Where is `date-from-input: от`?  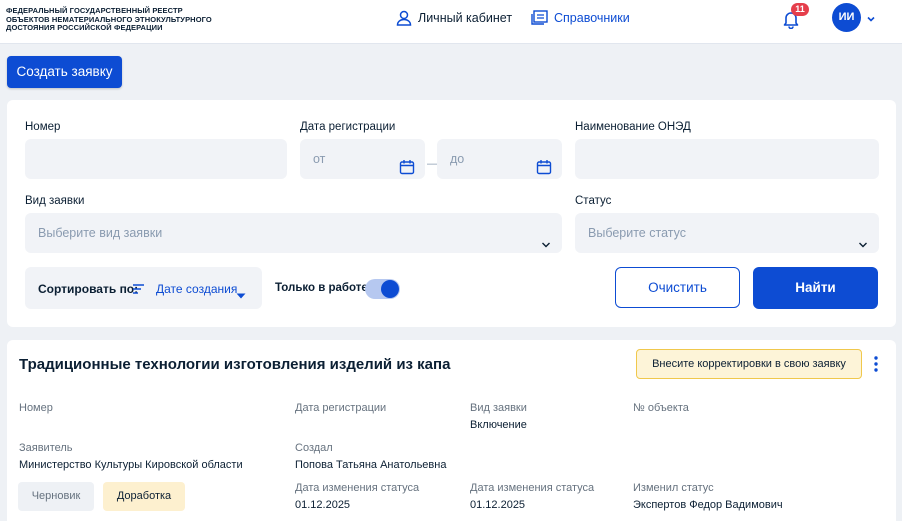
date-from-input: от is located at coordinates (362, 159).